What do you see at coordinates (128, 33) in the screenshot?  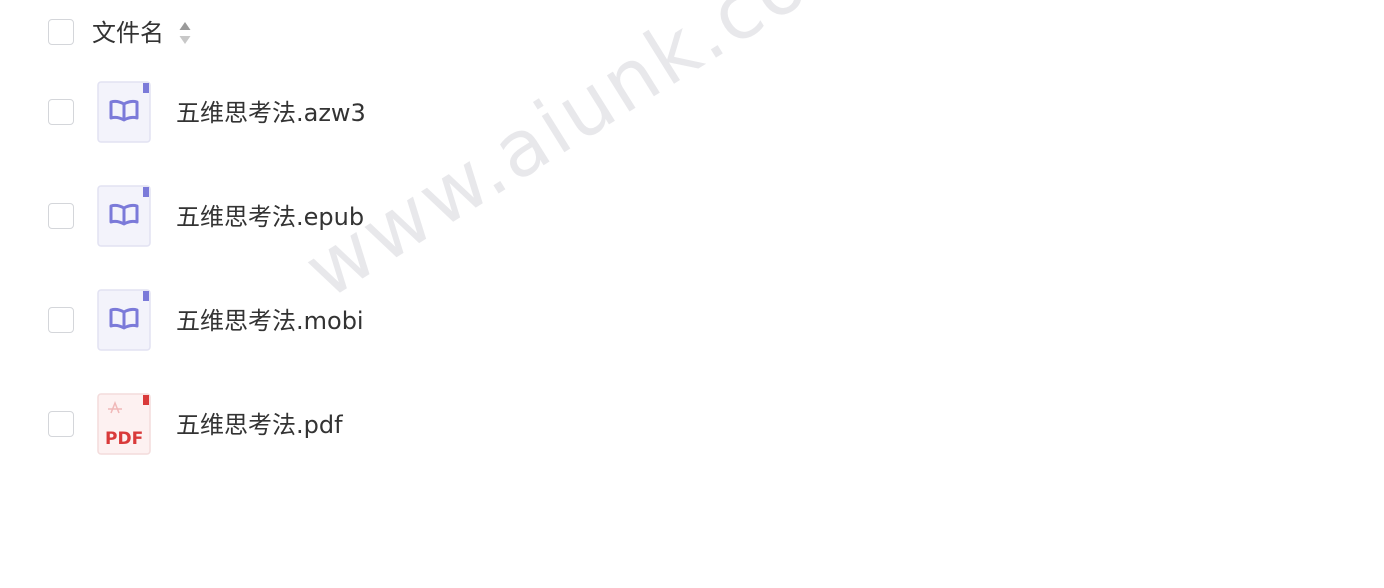 I see `column-header-filename: 文件名` at bounding box center [128, 33].